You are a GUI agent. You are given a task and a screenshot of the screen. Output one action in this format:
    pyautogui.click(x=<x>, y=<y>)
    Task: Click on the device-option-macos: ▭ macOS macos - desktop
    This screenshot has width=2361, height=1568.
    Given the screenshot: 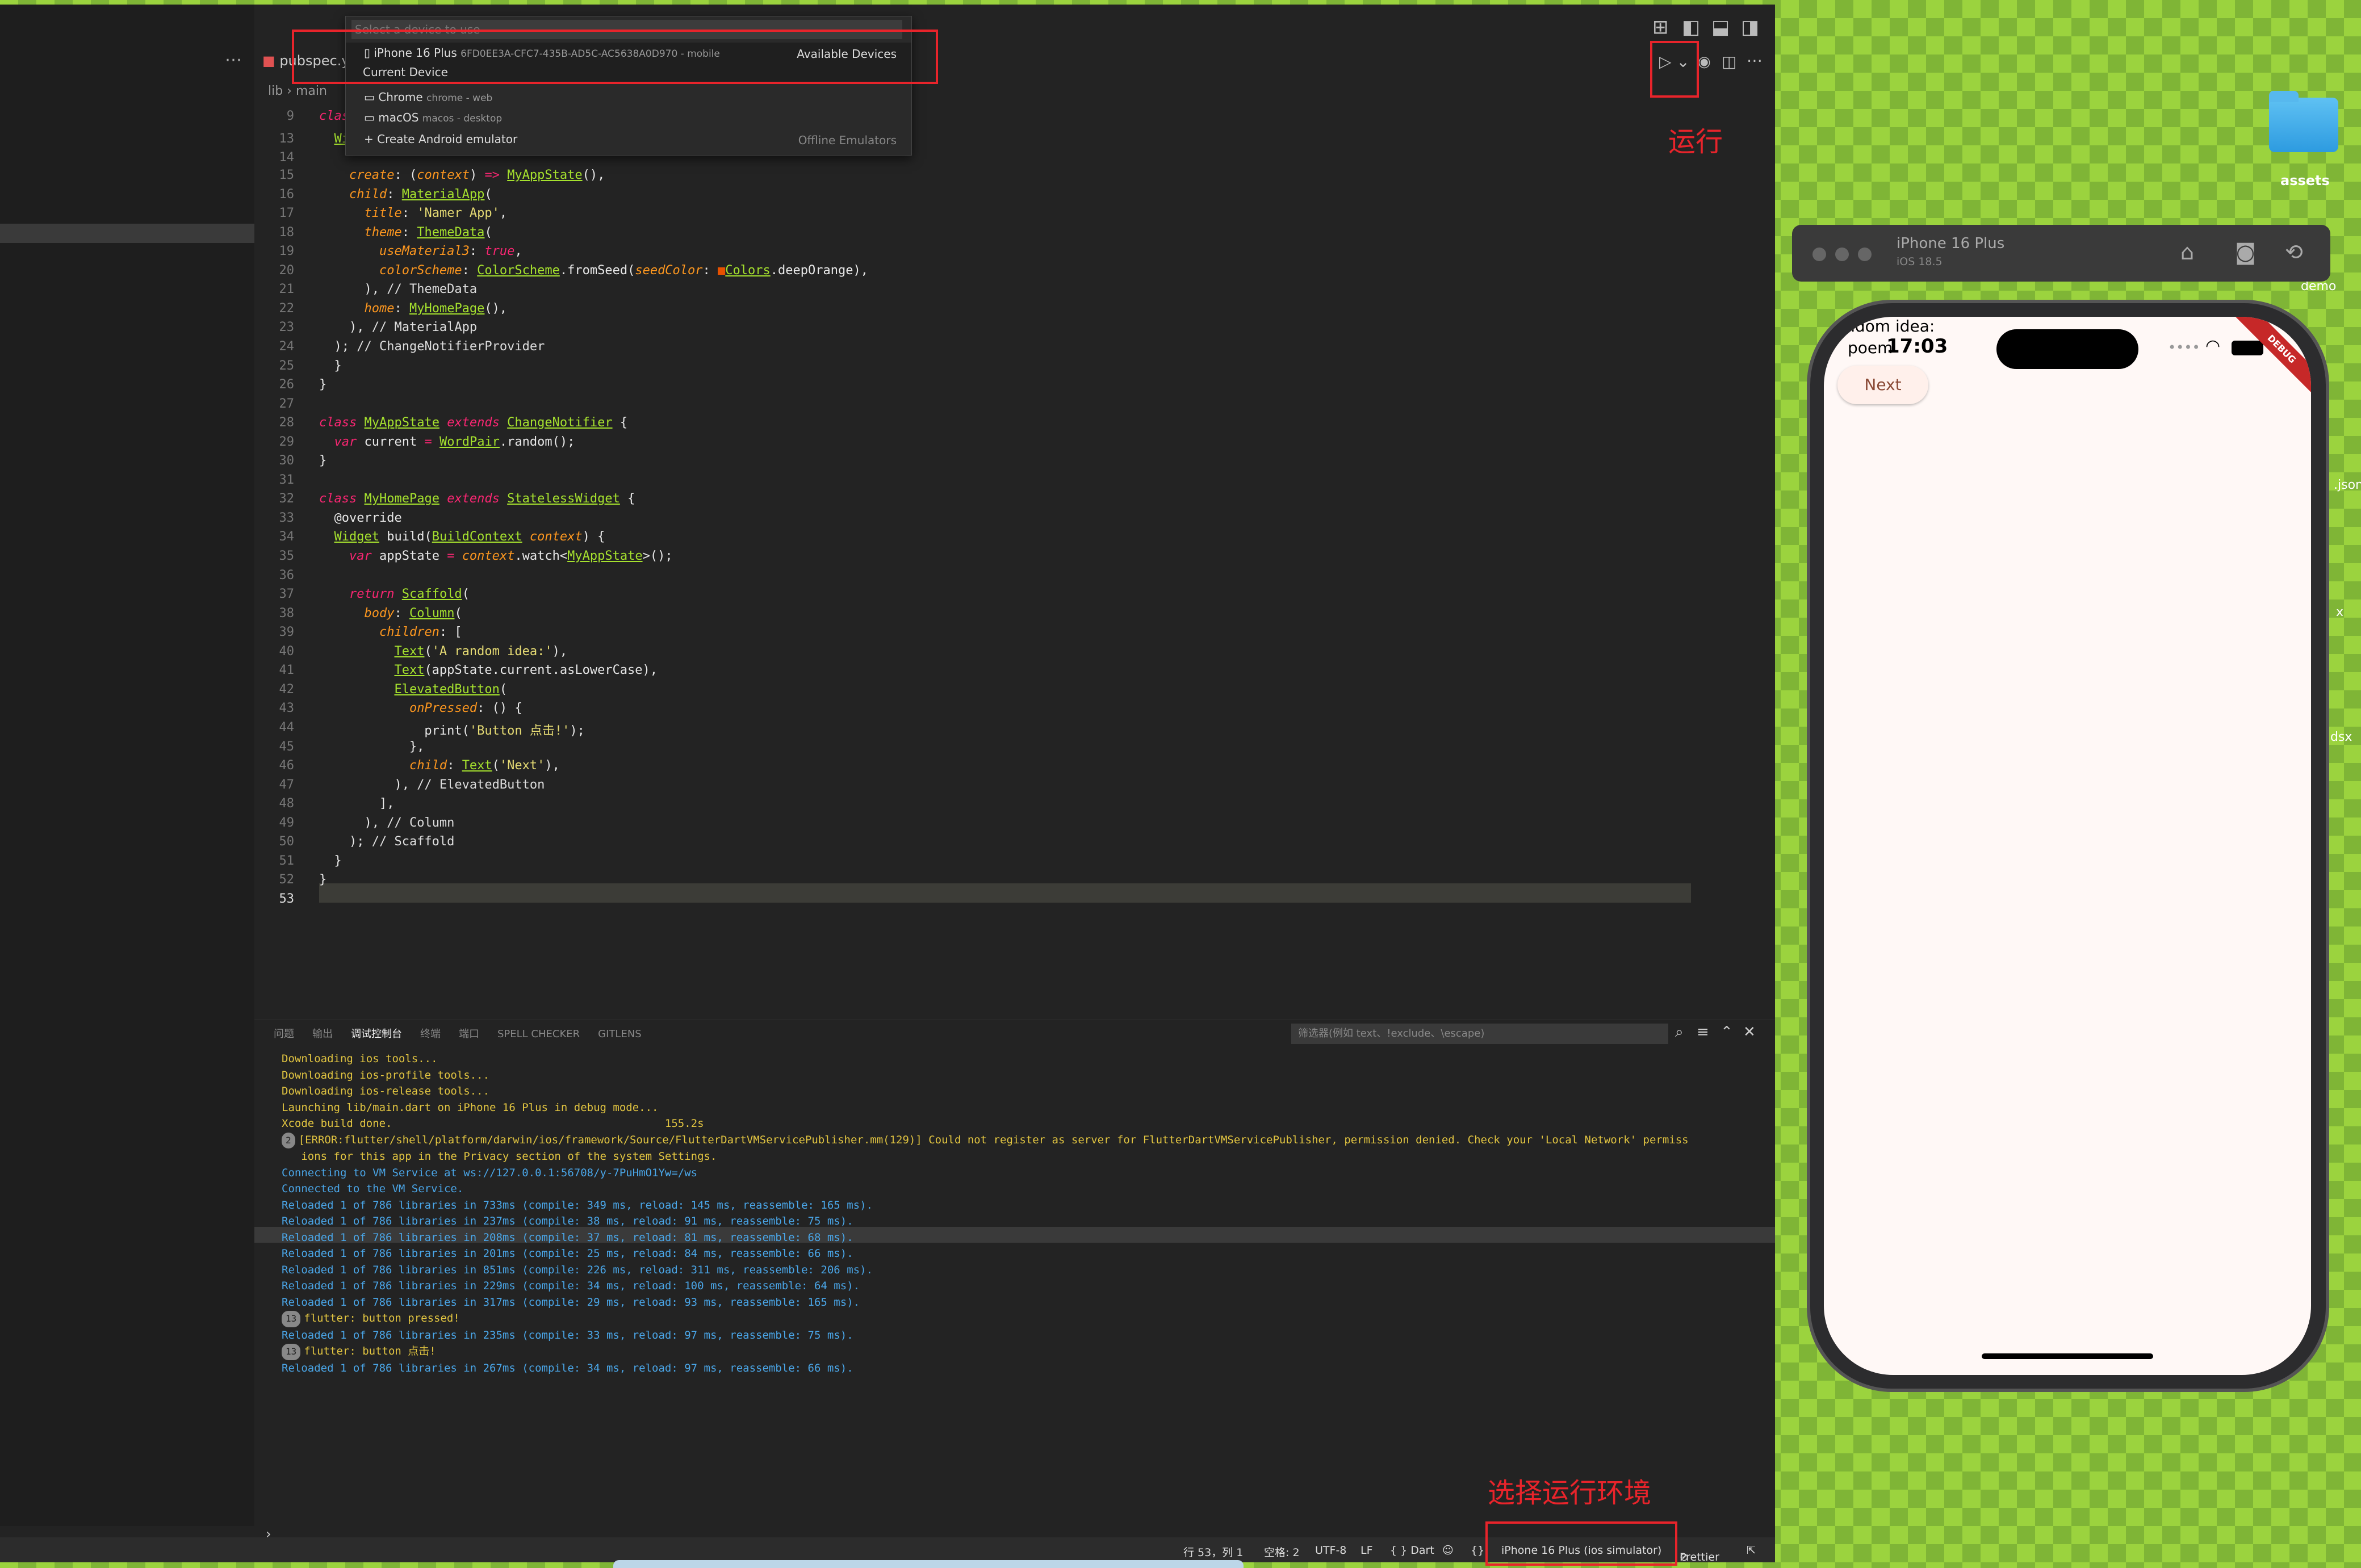 What is the action you would take?
    pyautogui.click(x=433, y=117)
    